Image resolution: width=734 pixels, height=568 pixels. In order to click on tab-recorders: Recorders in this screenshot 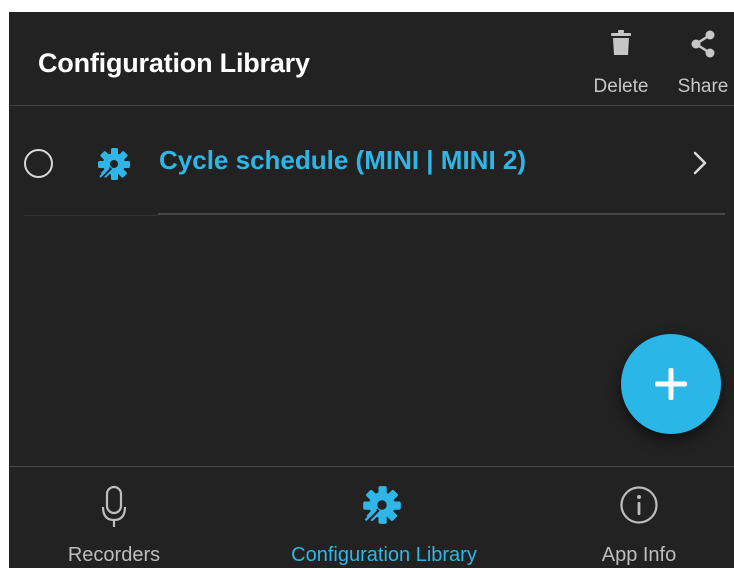, I will do `click(114, 517)`.